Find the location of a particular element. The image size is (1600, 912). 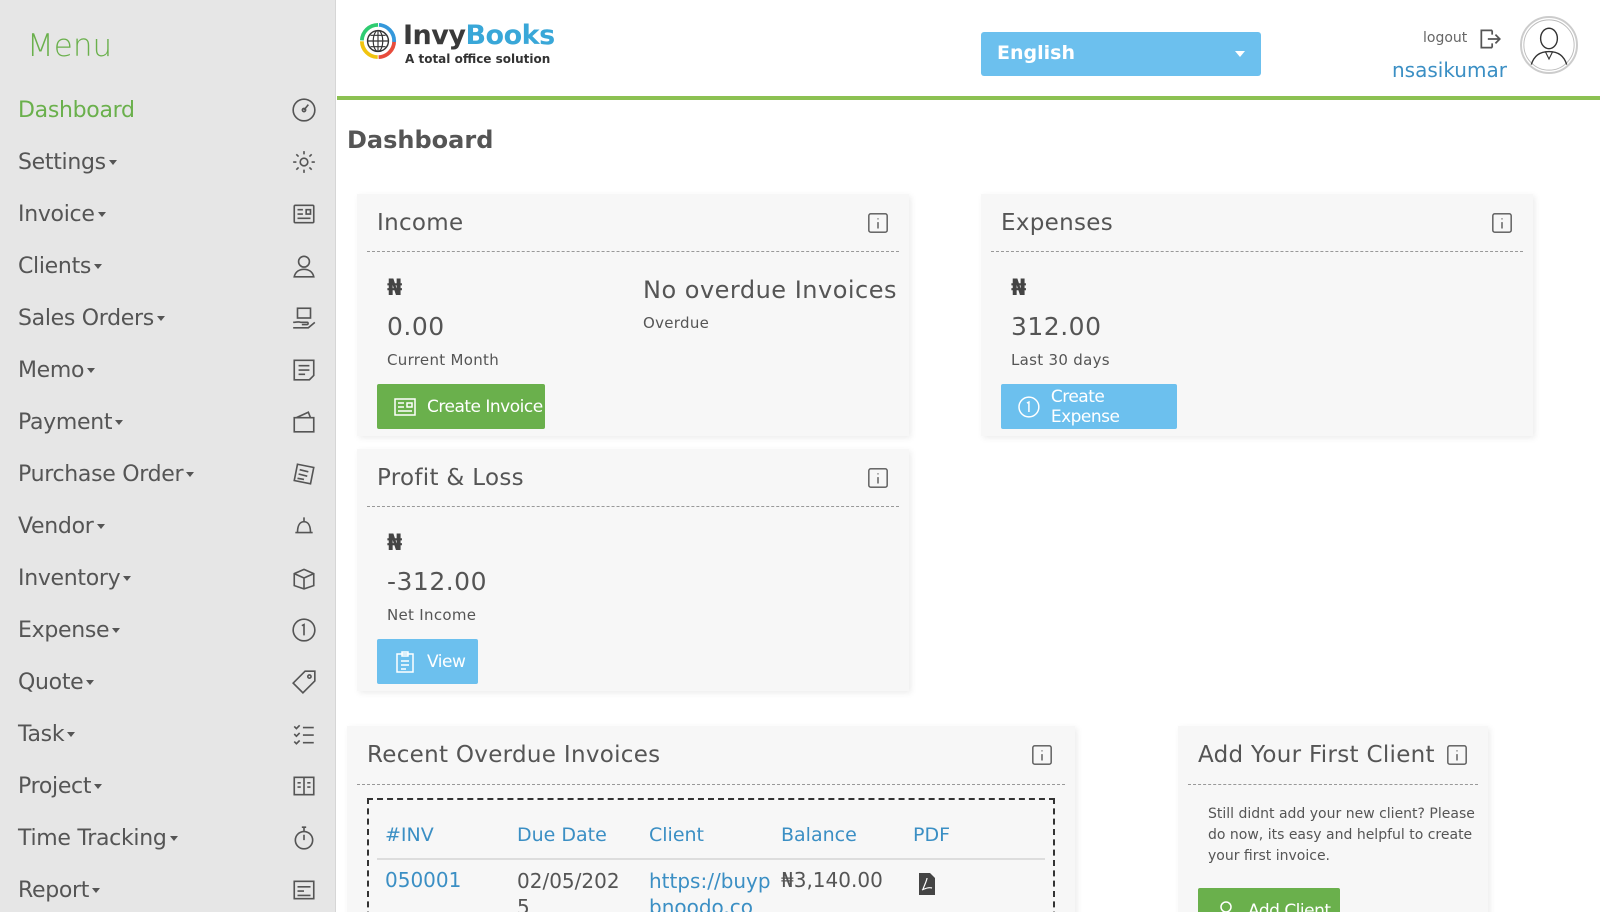

due-date-line: 02/05/202 is located at coordinates (568, 881).